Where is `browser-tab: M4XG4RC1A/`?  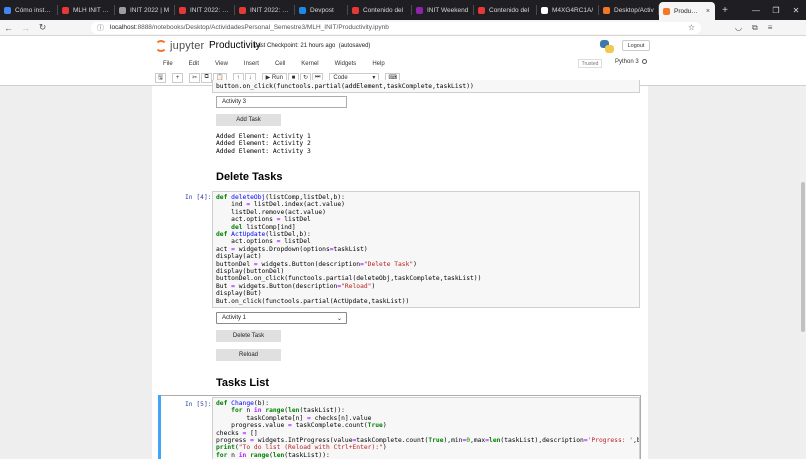 browser-tab: M4XG4RC1A/ is located at coordinates (568, 10).